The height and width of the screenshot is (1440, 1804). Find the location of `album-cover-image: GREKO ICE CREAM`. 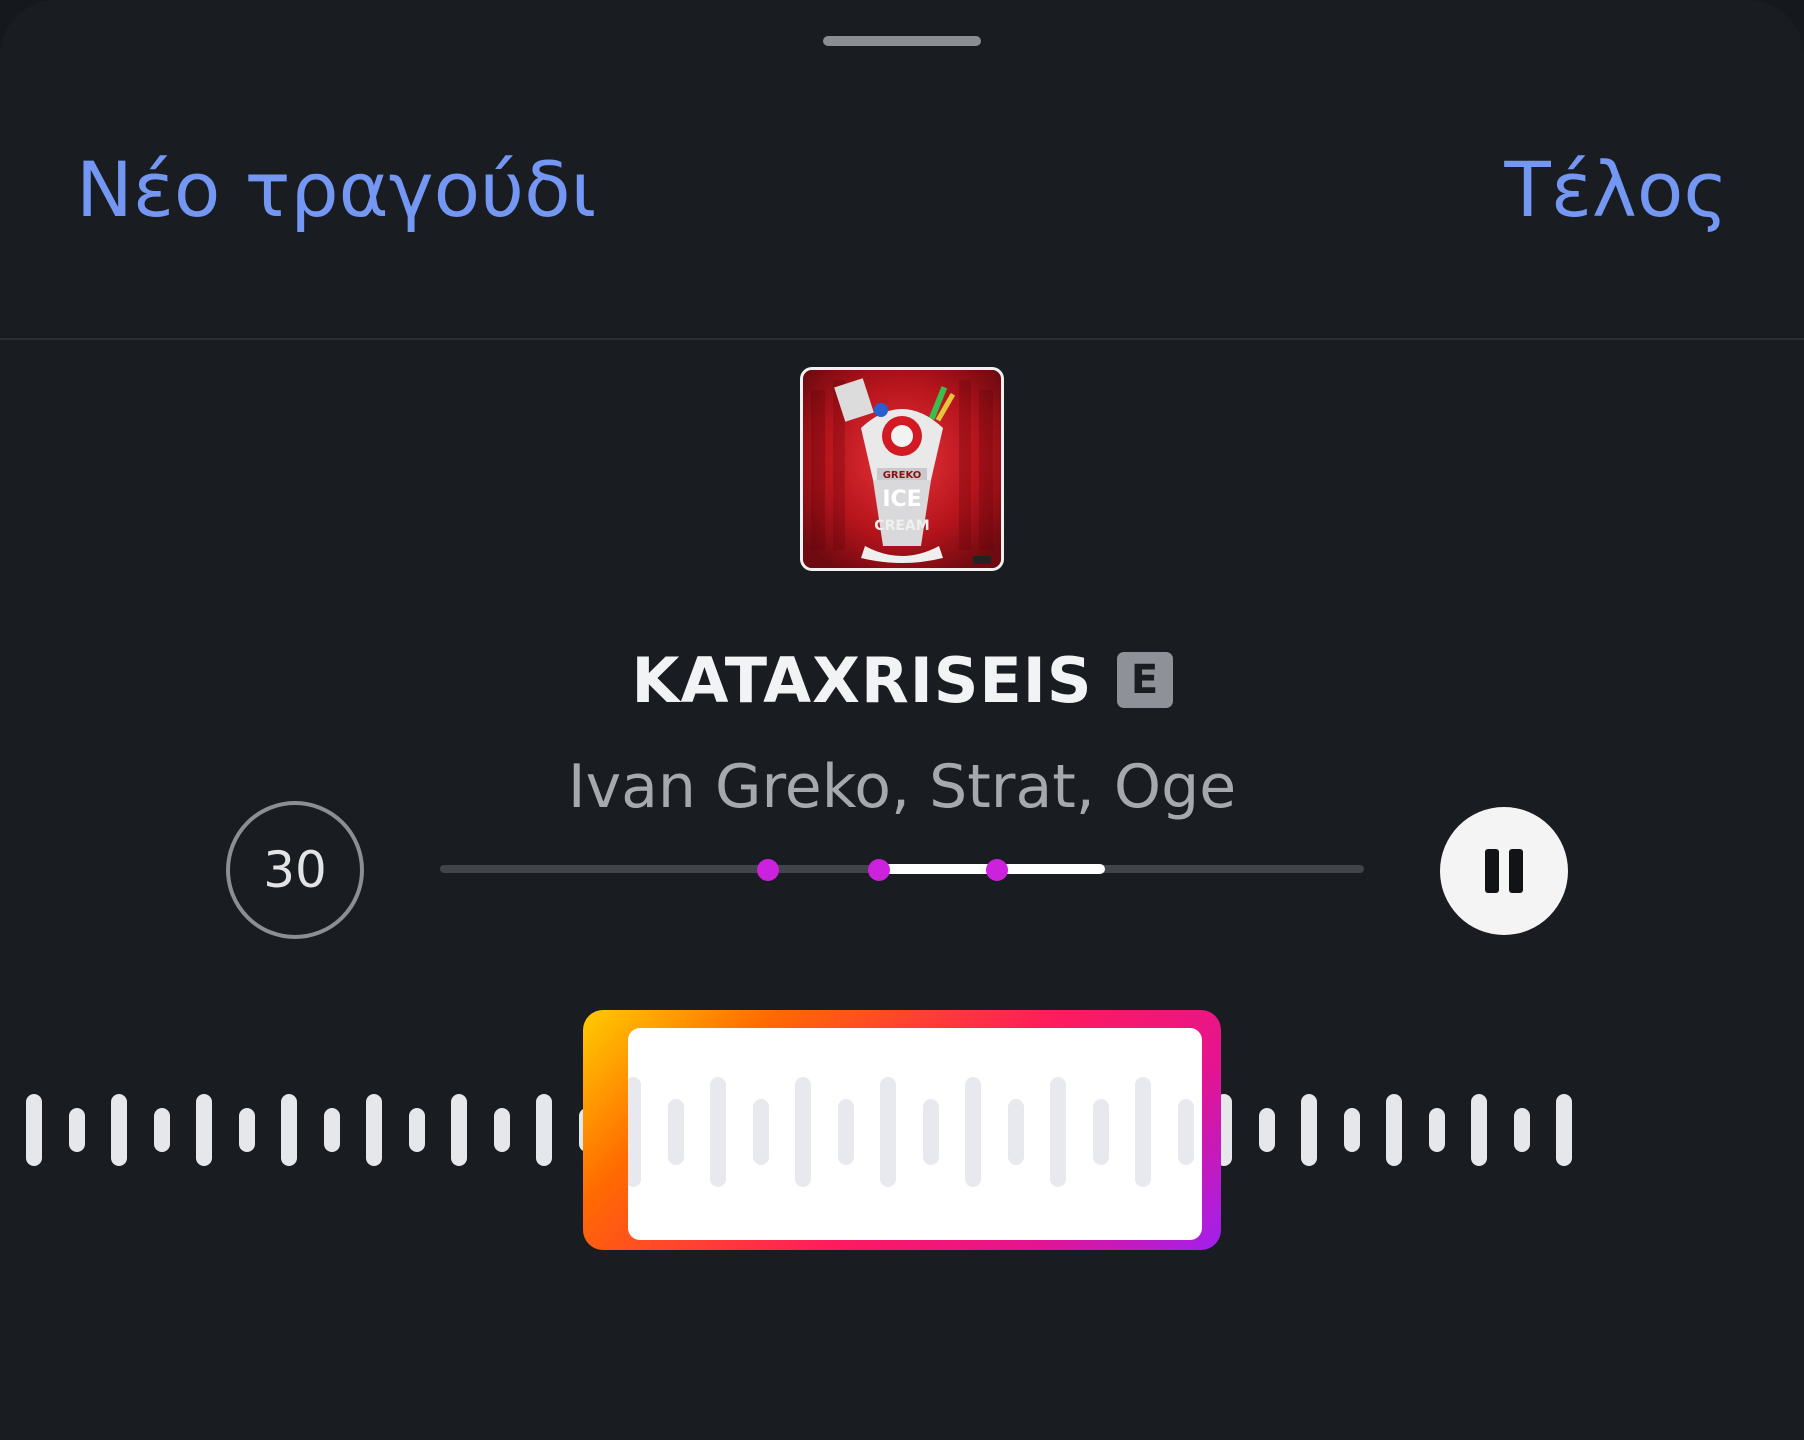

album-cover-image: GREKO ICE CREAM is located at coordinates (902, 469).